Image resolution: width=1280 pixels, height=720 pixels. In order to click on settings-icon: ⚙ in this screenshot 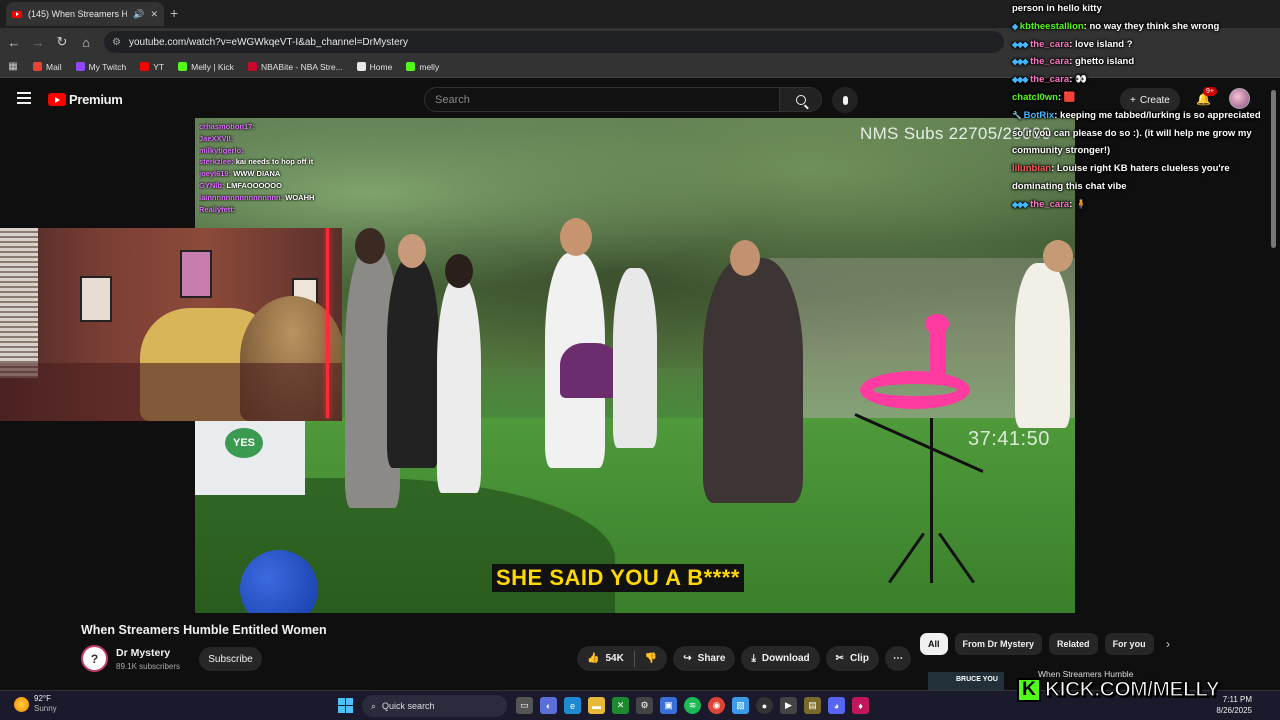, I will do `click(644, 705)`.